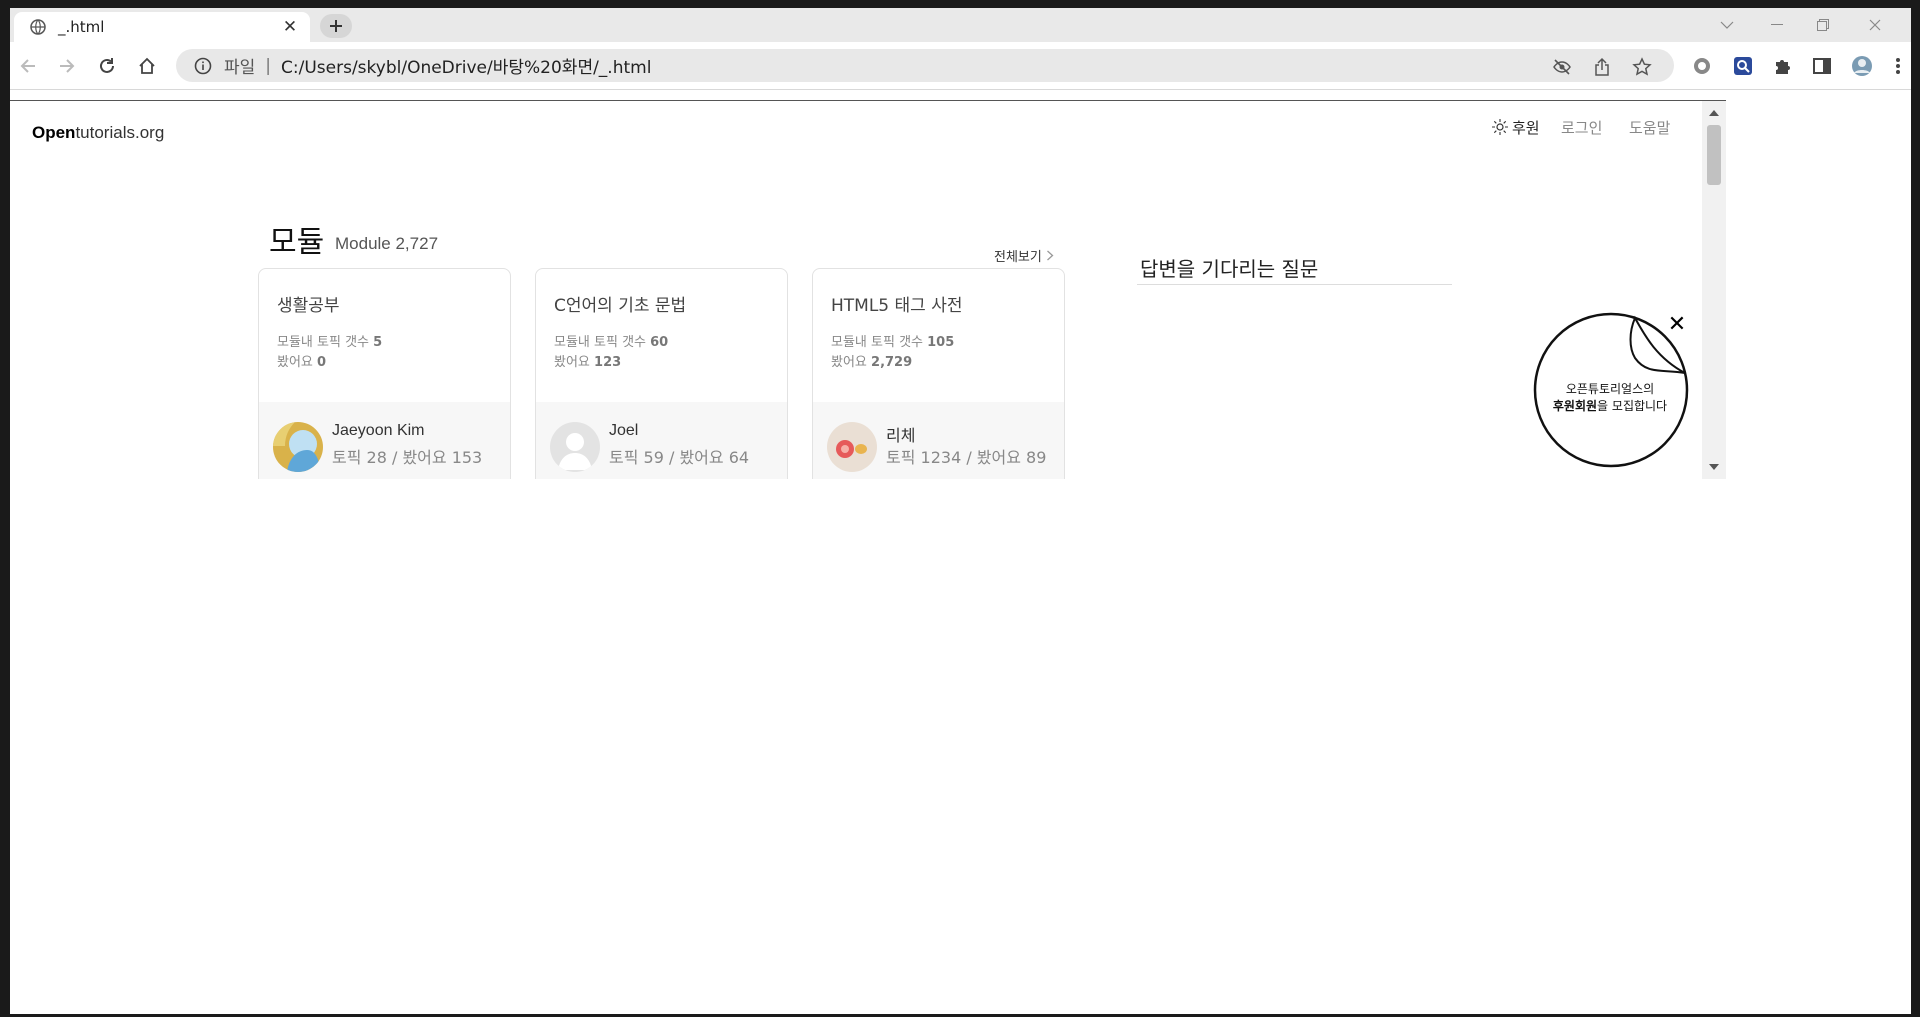  What do you see at coordinates (1777, 25) in the screenshot?
I see `minimize-button` at bounding box center [1777, 25].